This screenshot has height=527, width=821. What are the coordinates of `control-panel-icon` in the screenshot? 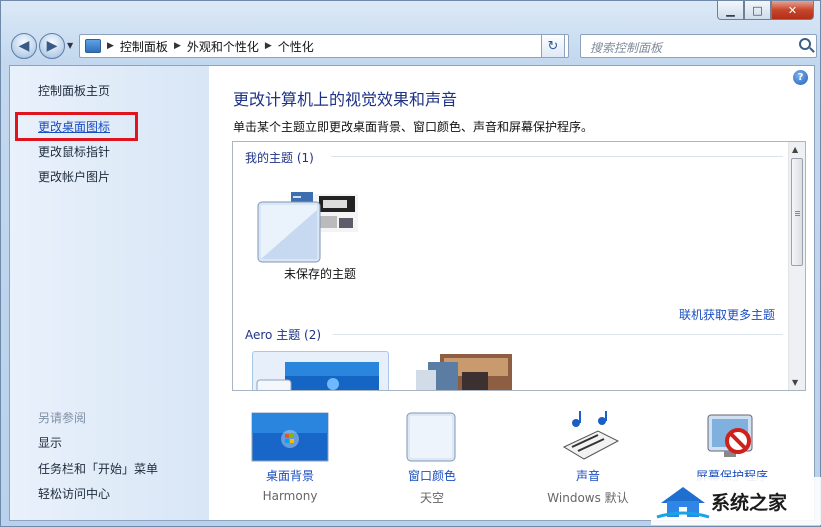 It's located at (93, 46).